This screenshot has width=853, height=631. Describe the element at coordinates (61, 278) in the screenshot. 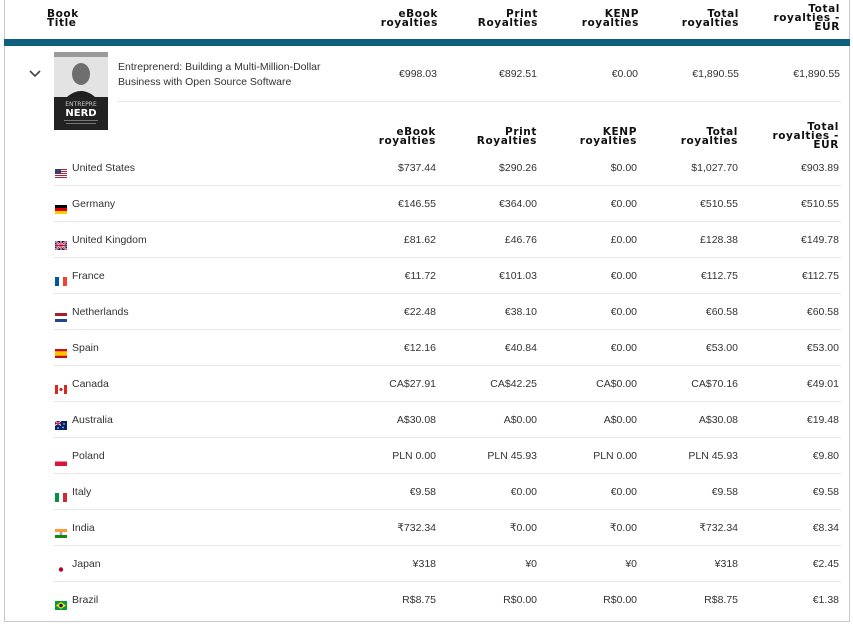

I see `flag-fr-icon` at that location.